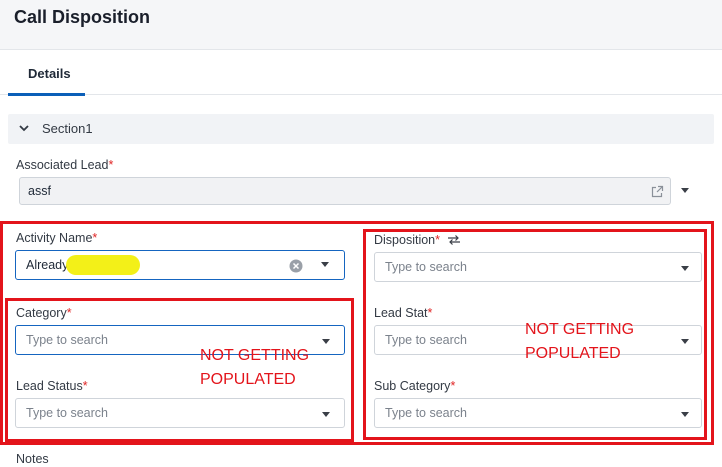 This screenshot has width=722, height=467. Describe the element at coordinates (426, 267) in the screenshot. I see `disposition-placeholder: Type to search` at that location.